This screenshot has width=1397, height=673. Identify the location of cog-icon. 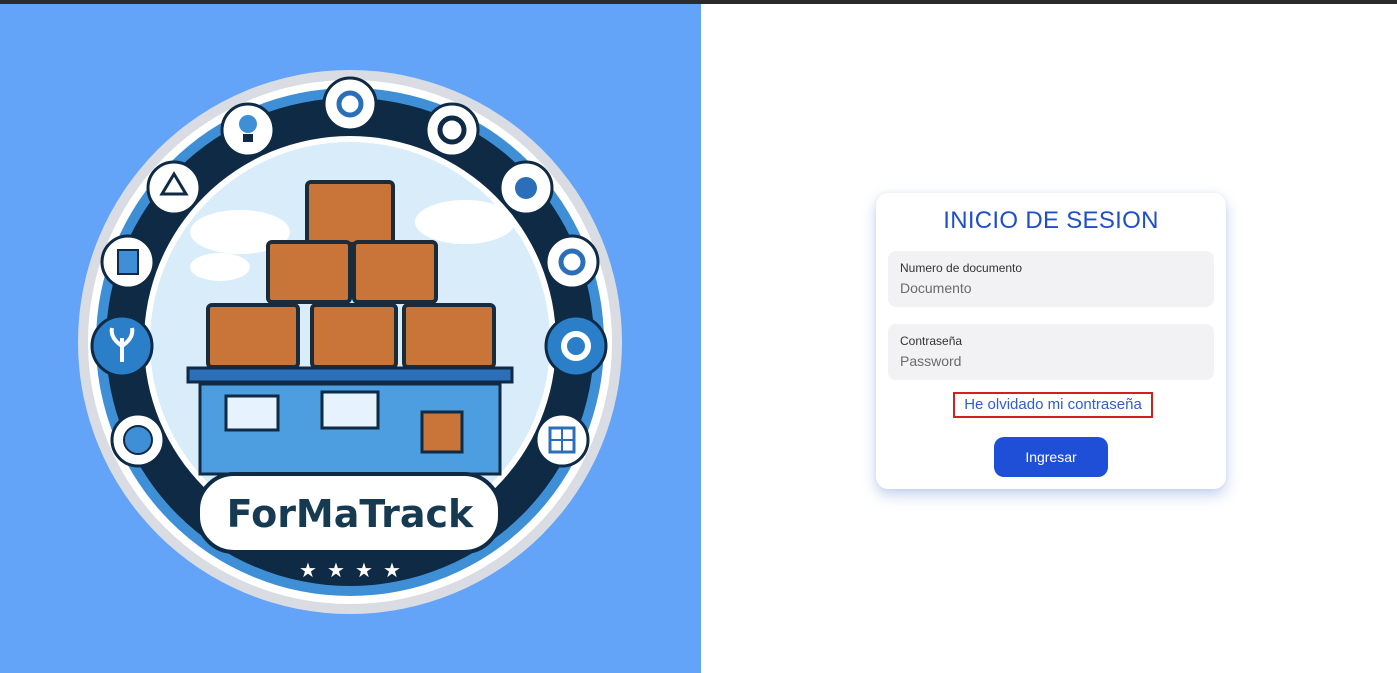
(526, 188).